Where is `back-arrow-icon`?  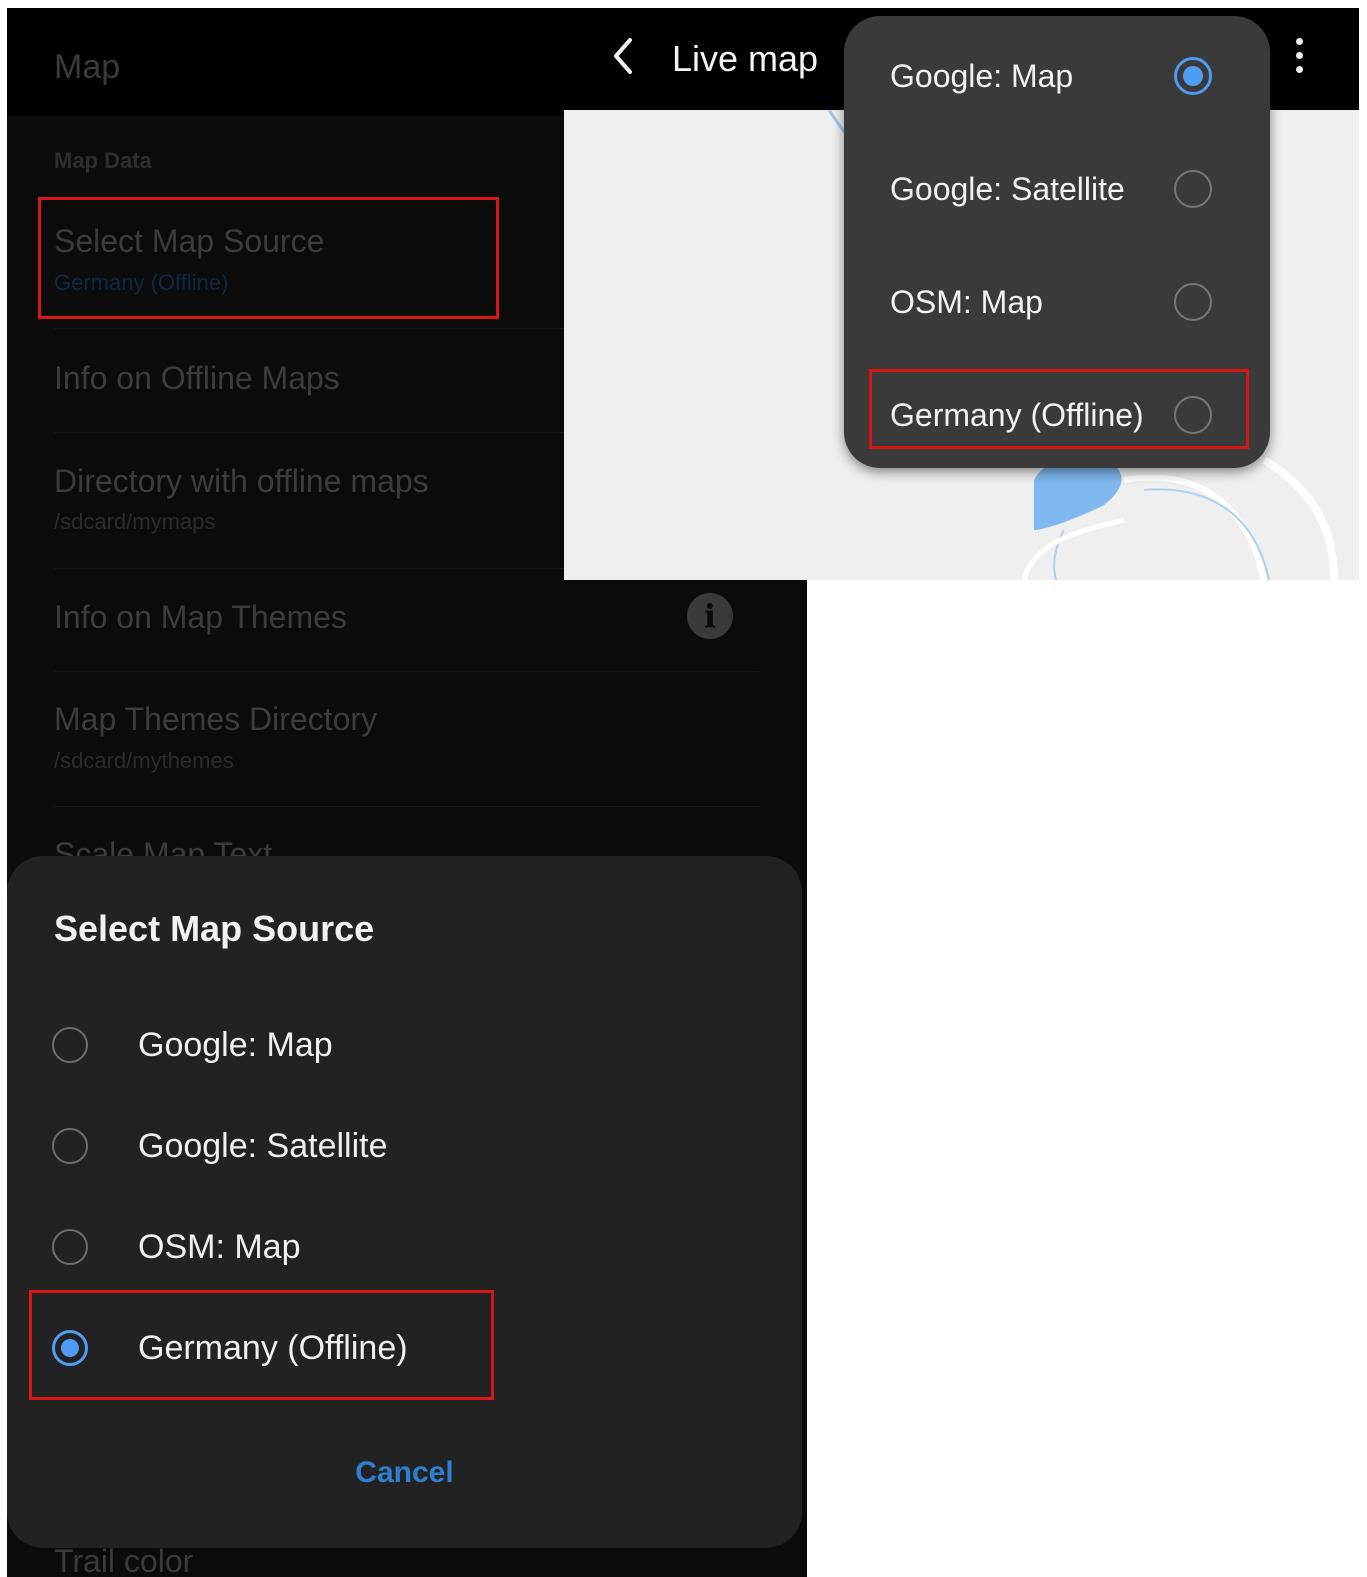
back-arrow-icon is located at coordinates (624, 56).